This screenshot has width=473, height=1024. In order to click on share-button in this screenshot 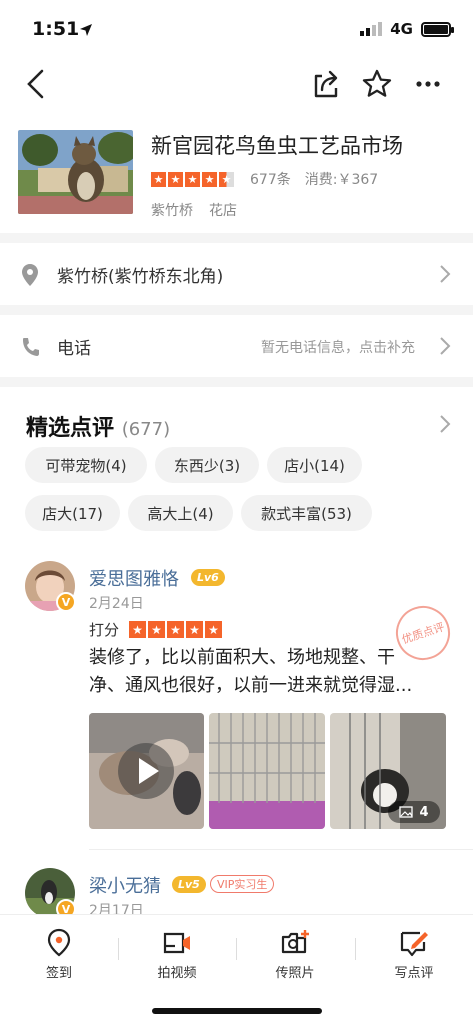, I will do `click(326, 84)`.